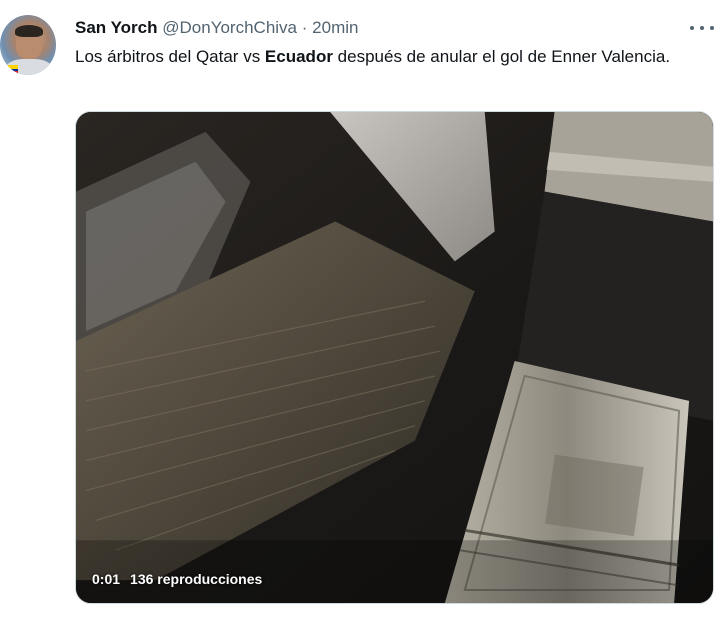 This screenshot has height=620, width=728. What do you see at coordinates (170, 56) in the screenshot?
I see `tweet-text-part: Los árbitros del Qatar vs` at bounding box center [170, 56].